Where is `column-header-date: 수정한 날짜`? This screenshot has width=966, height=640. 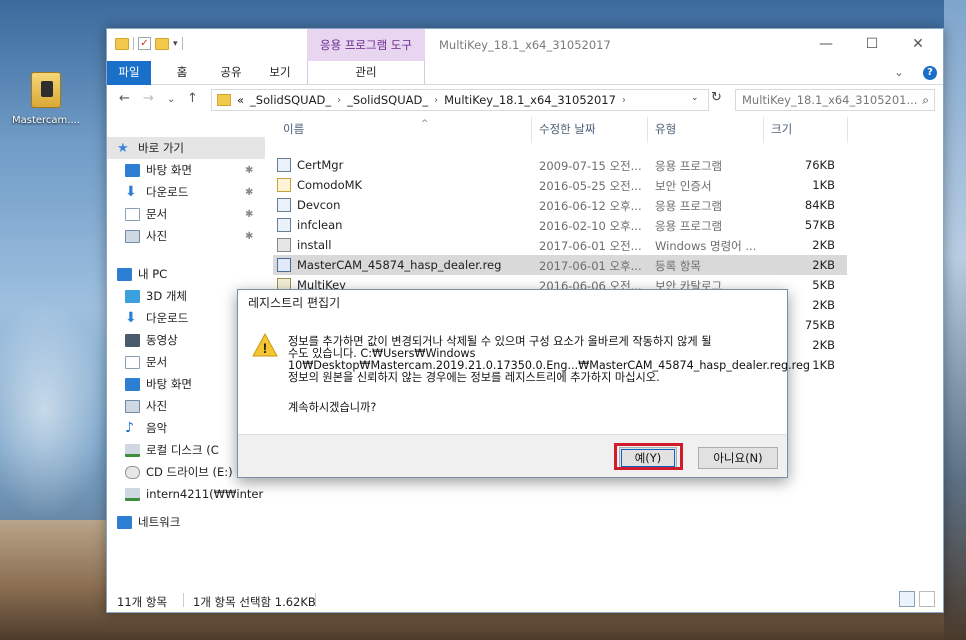 column-header-date: 수정한 날짜 is located at coordinates (567, 129).